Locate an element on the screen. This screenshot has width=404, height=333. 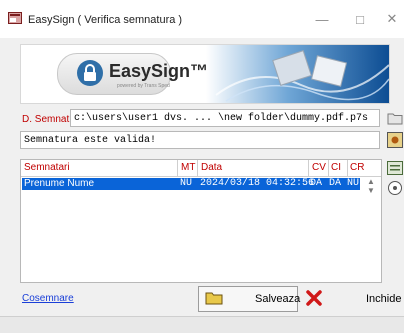
save-folder-icon is located at coordinates (214, 299).